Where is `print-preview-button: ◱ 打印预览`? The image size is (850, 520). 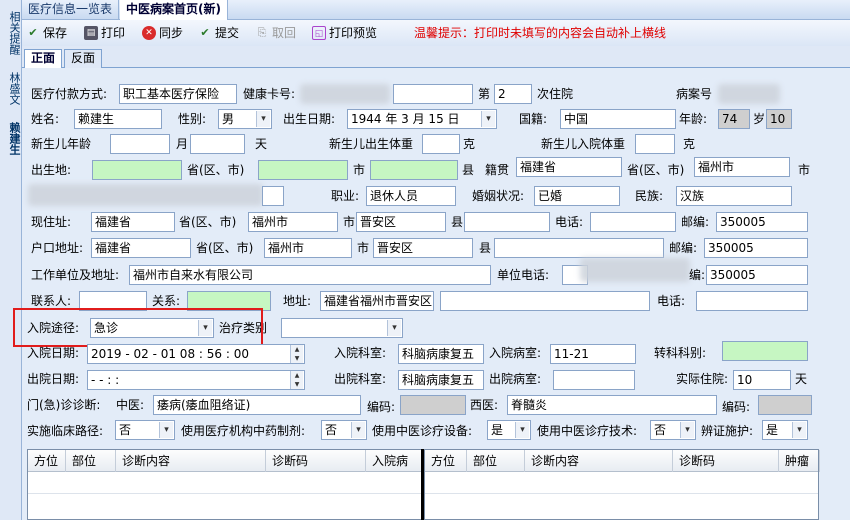 print-preview-button: ◱ 打印预览 is located at coordinates (344, 33).